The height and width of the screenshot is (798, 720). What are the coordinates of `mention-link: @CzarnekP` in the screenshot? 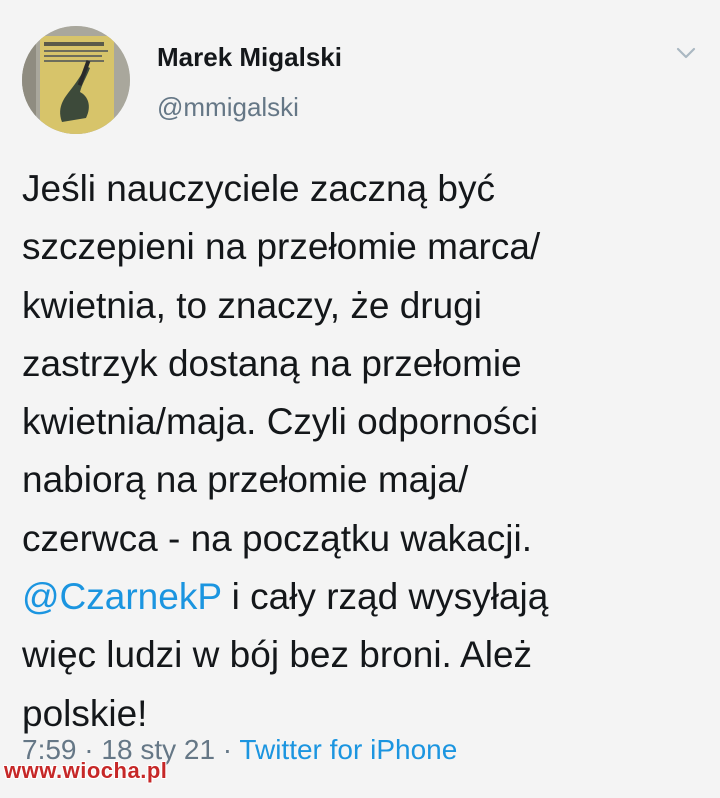 It's located at (121, 596).